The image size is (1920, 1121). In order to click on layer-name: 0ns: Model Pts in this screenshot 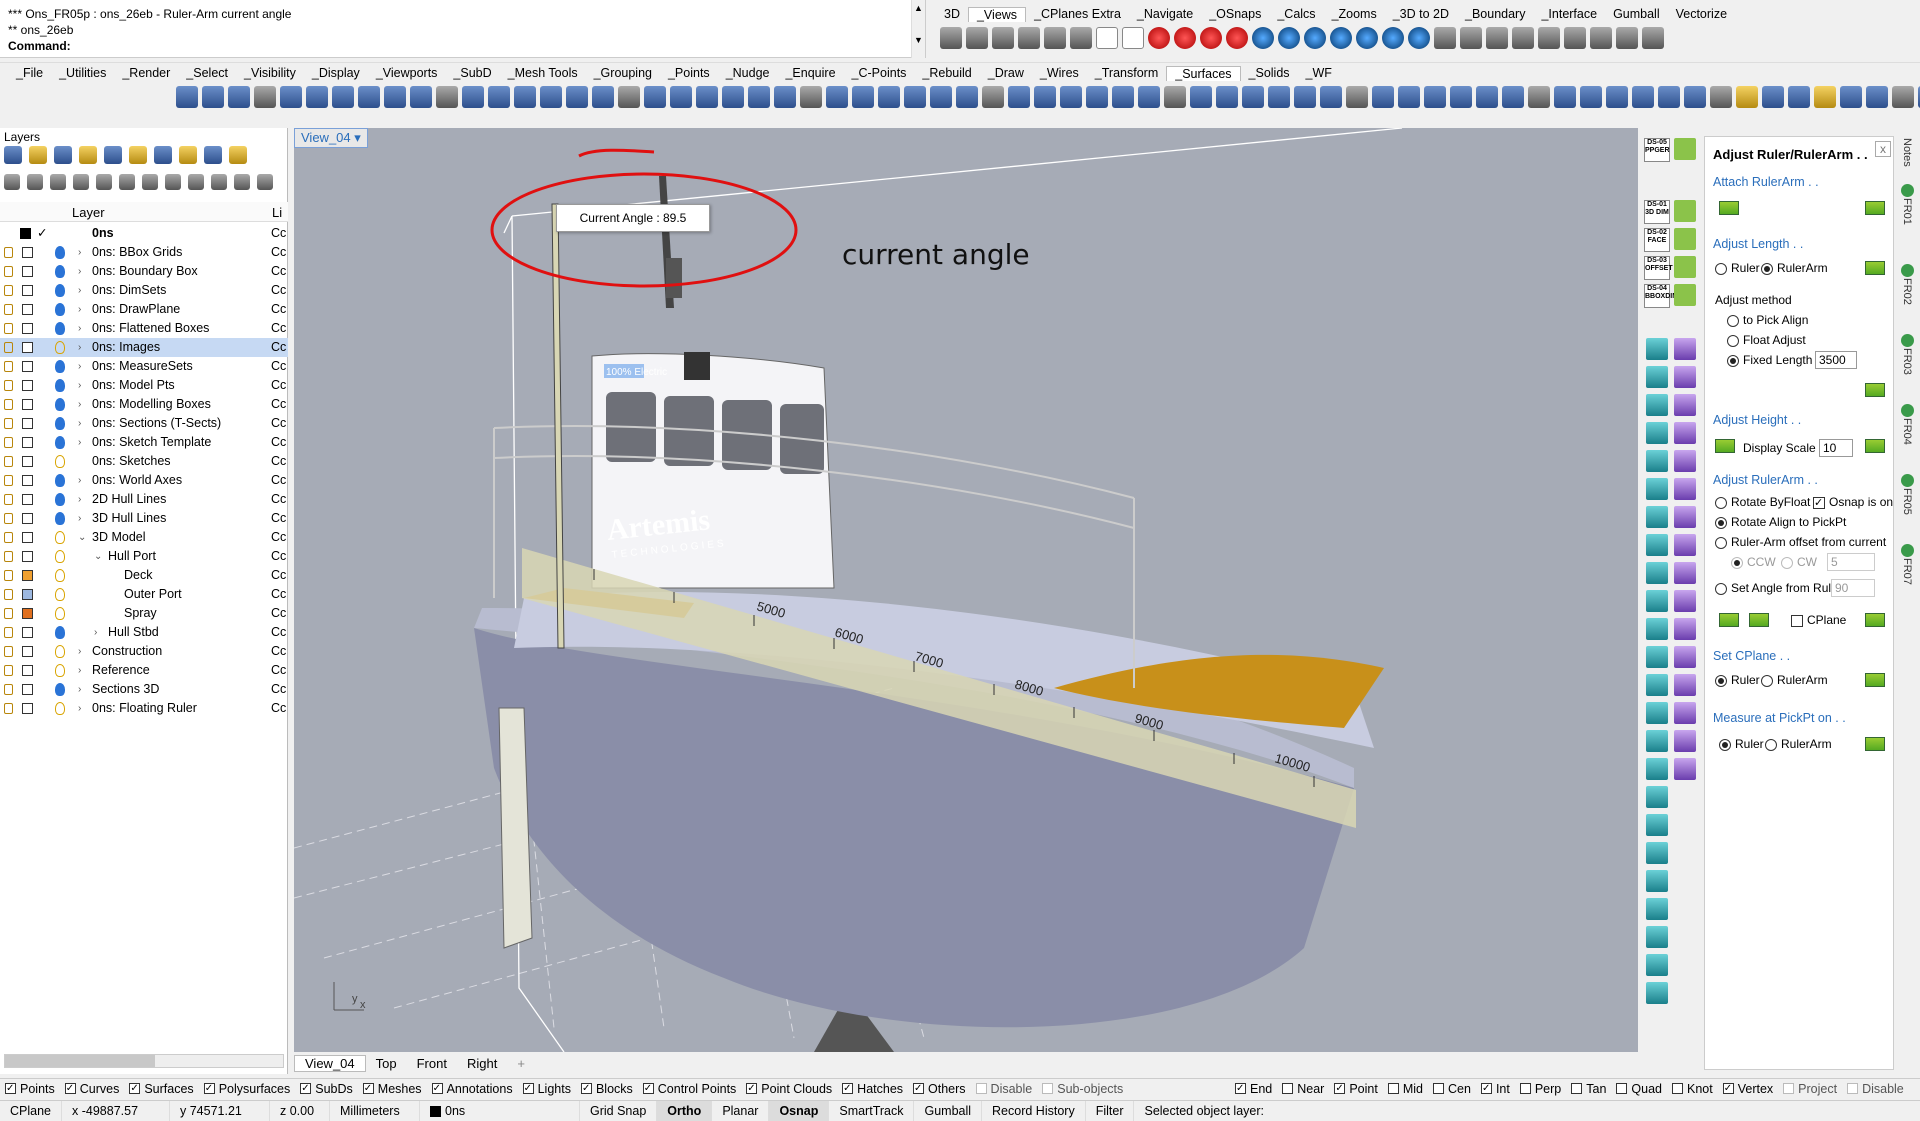, I will do `click(133, 385)`.